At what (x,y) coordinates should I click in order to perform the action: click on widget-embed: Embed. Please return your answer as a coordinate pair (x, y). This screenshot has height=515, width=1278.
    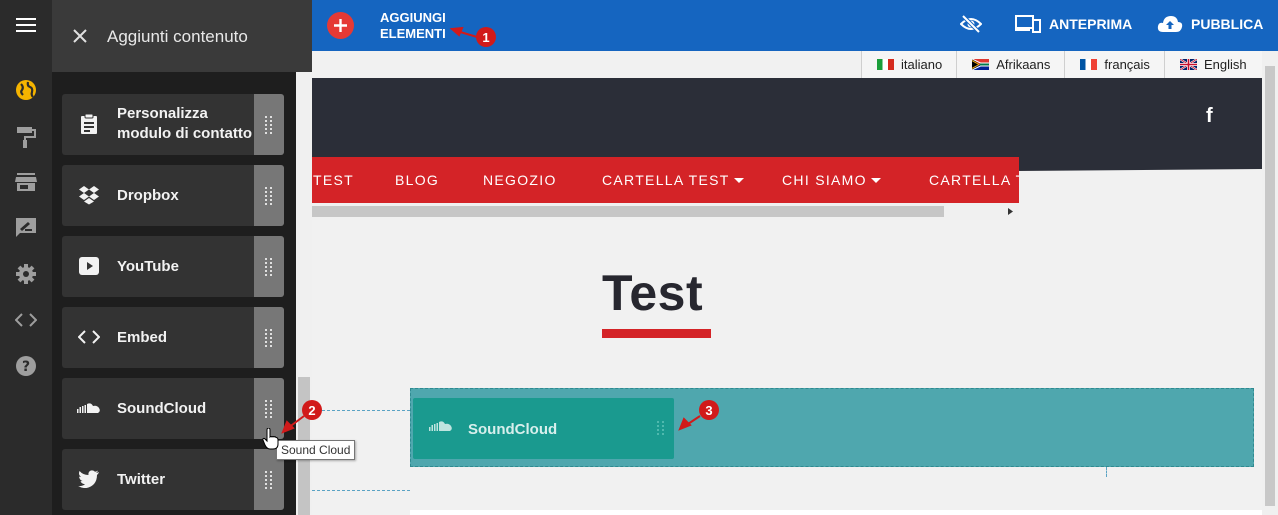
    Looking at the image, I should click on (173, 337).